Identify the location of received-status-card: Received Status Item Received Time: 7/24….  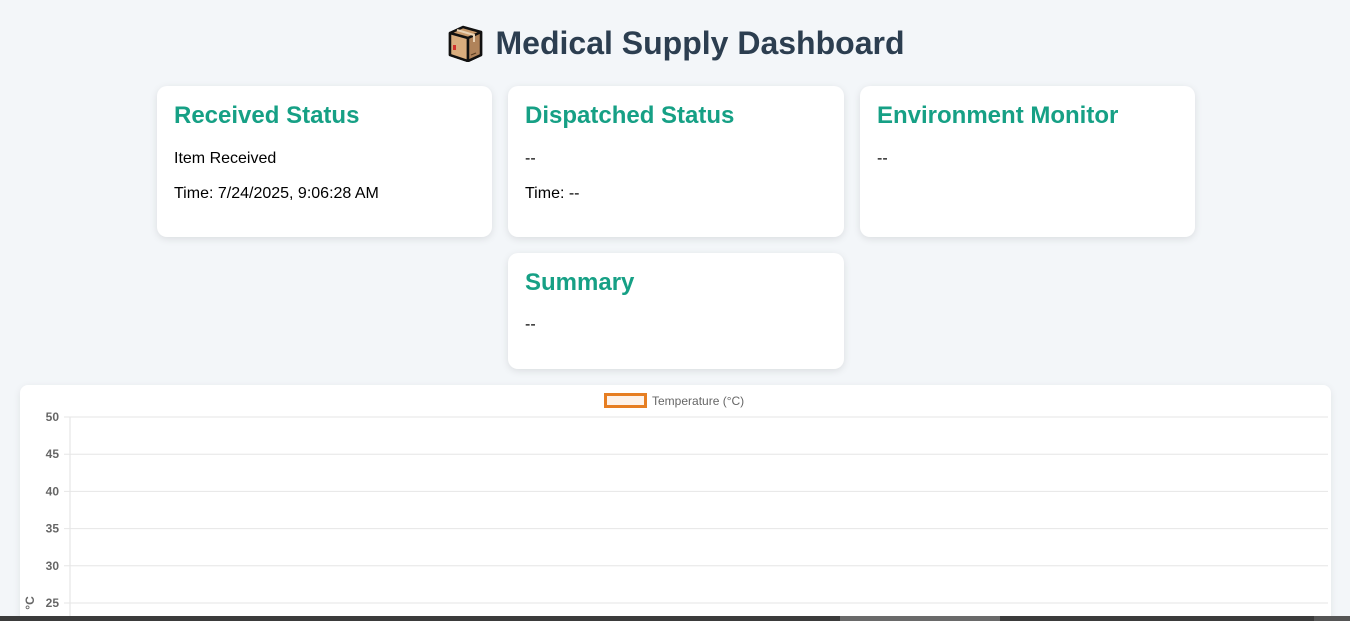
(324, 161).